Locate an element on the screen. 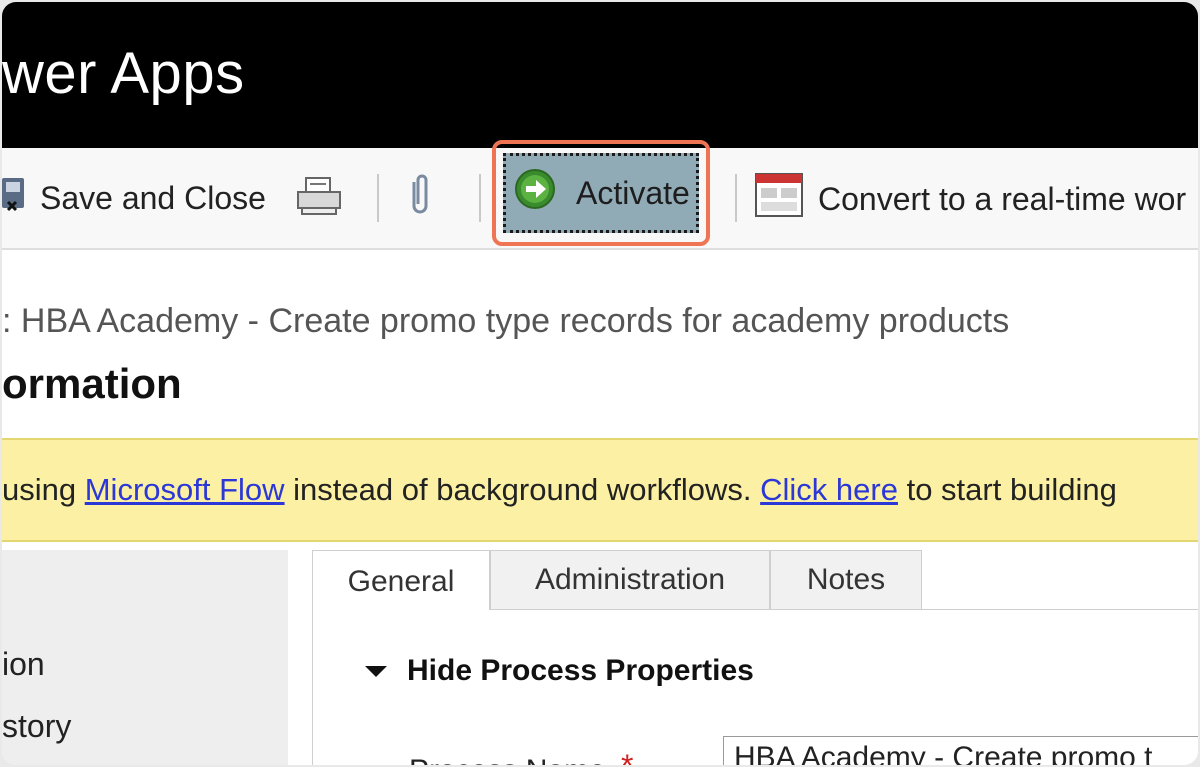 Image resolution: width=1200 pixels, height=767 pixels. tab-administration: Administration is located at coordinates (630, 580).